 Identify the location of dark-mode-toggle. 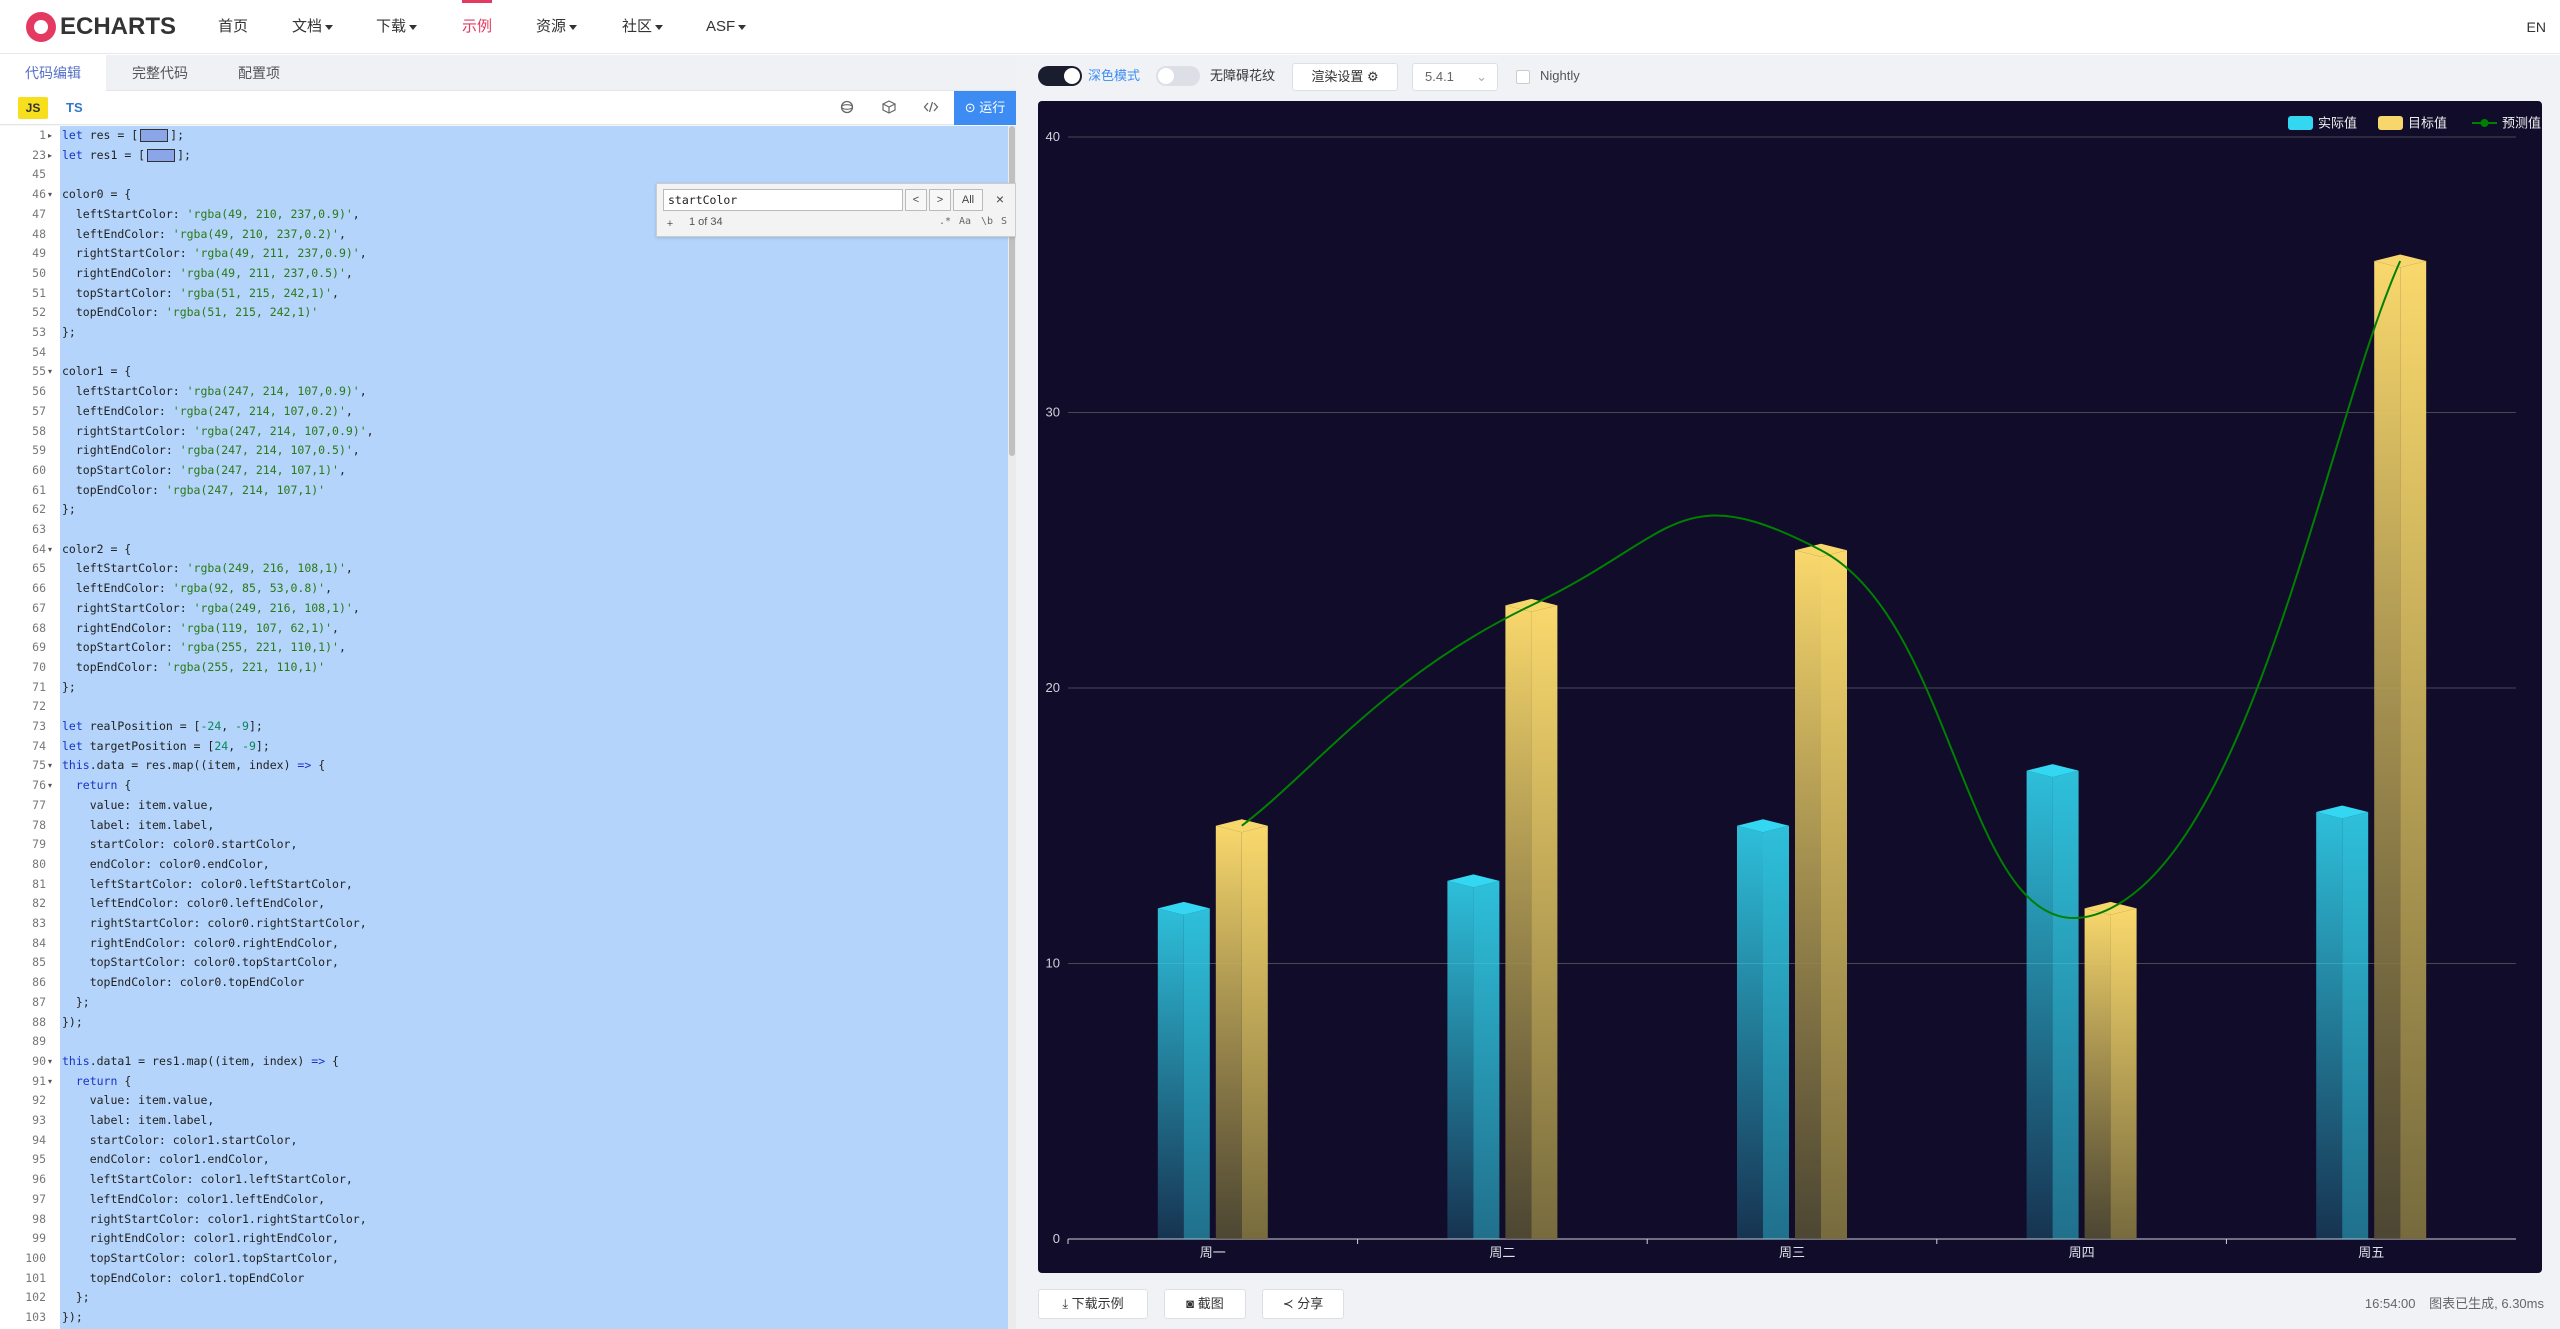
(1060, 76).